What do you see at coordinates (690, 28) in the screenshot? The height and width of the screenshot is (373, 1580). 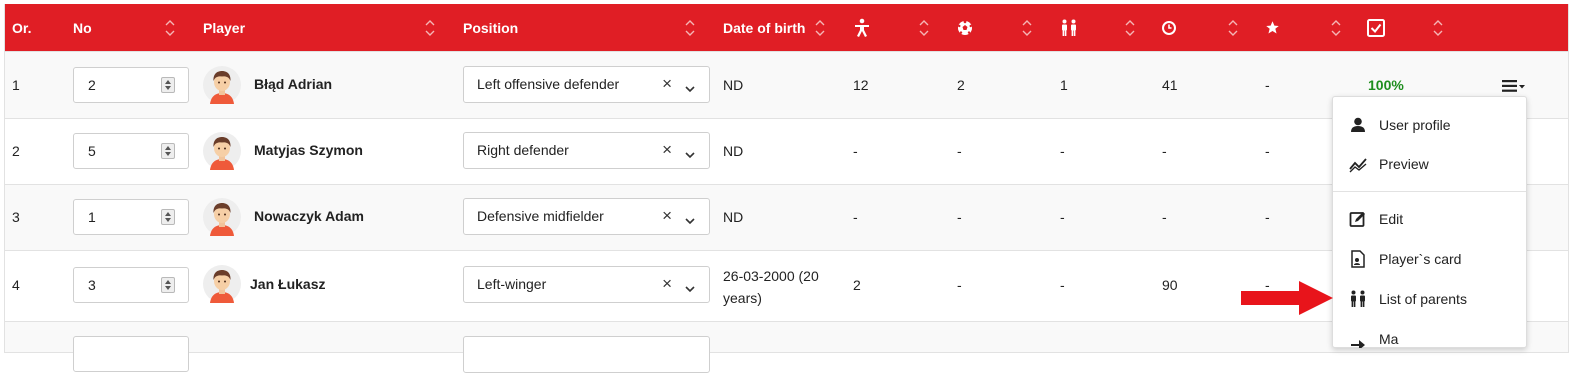 I see `sort-position-icon` at bounding box center [690, 28].